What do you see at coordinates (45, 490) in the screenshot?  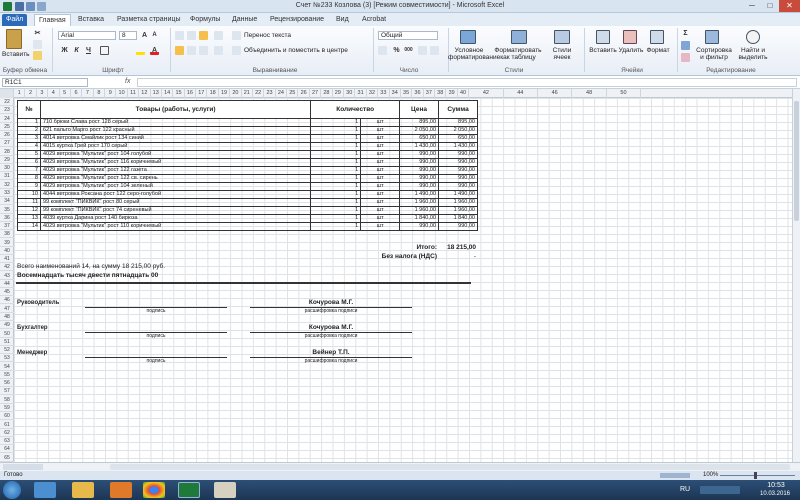 I see `explorer-icon` at bounding box center [45, 490].